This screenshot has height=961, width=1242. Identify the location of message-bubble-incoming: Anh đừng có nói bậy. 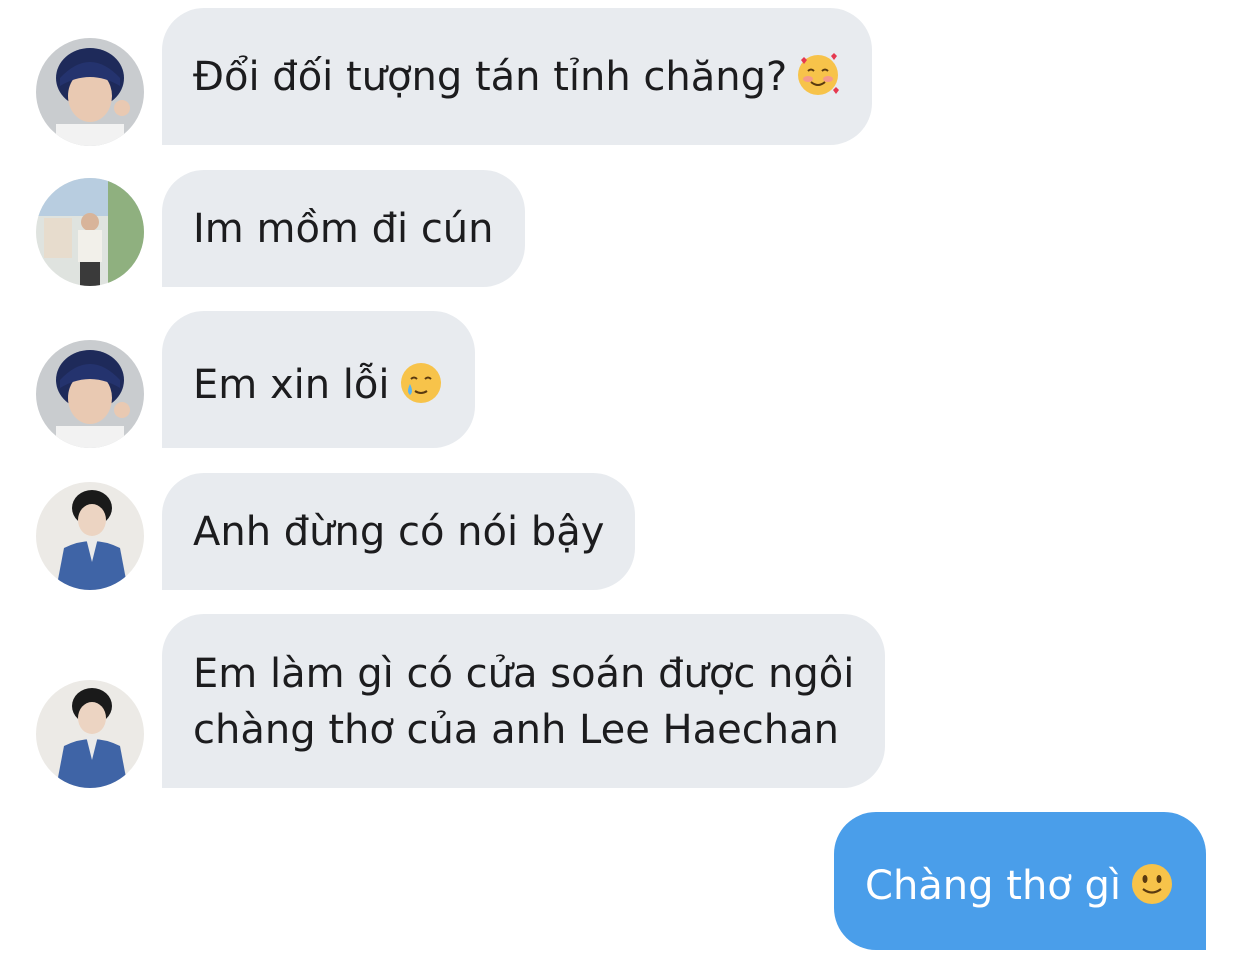
(399, 531).